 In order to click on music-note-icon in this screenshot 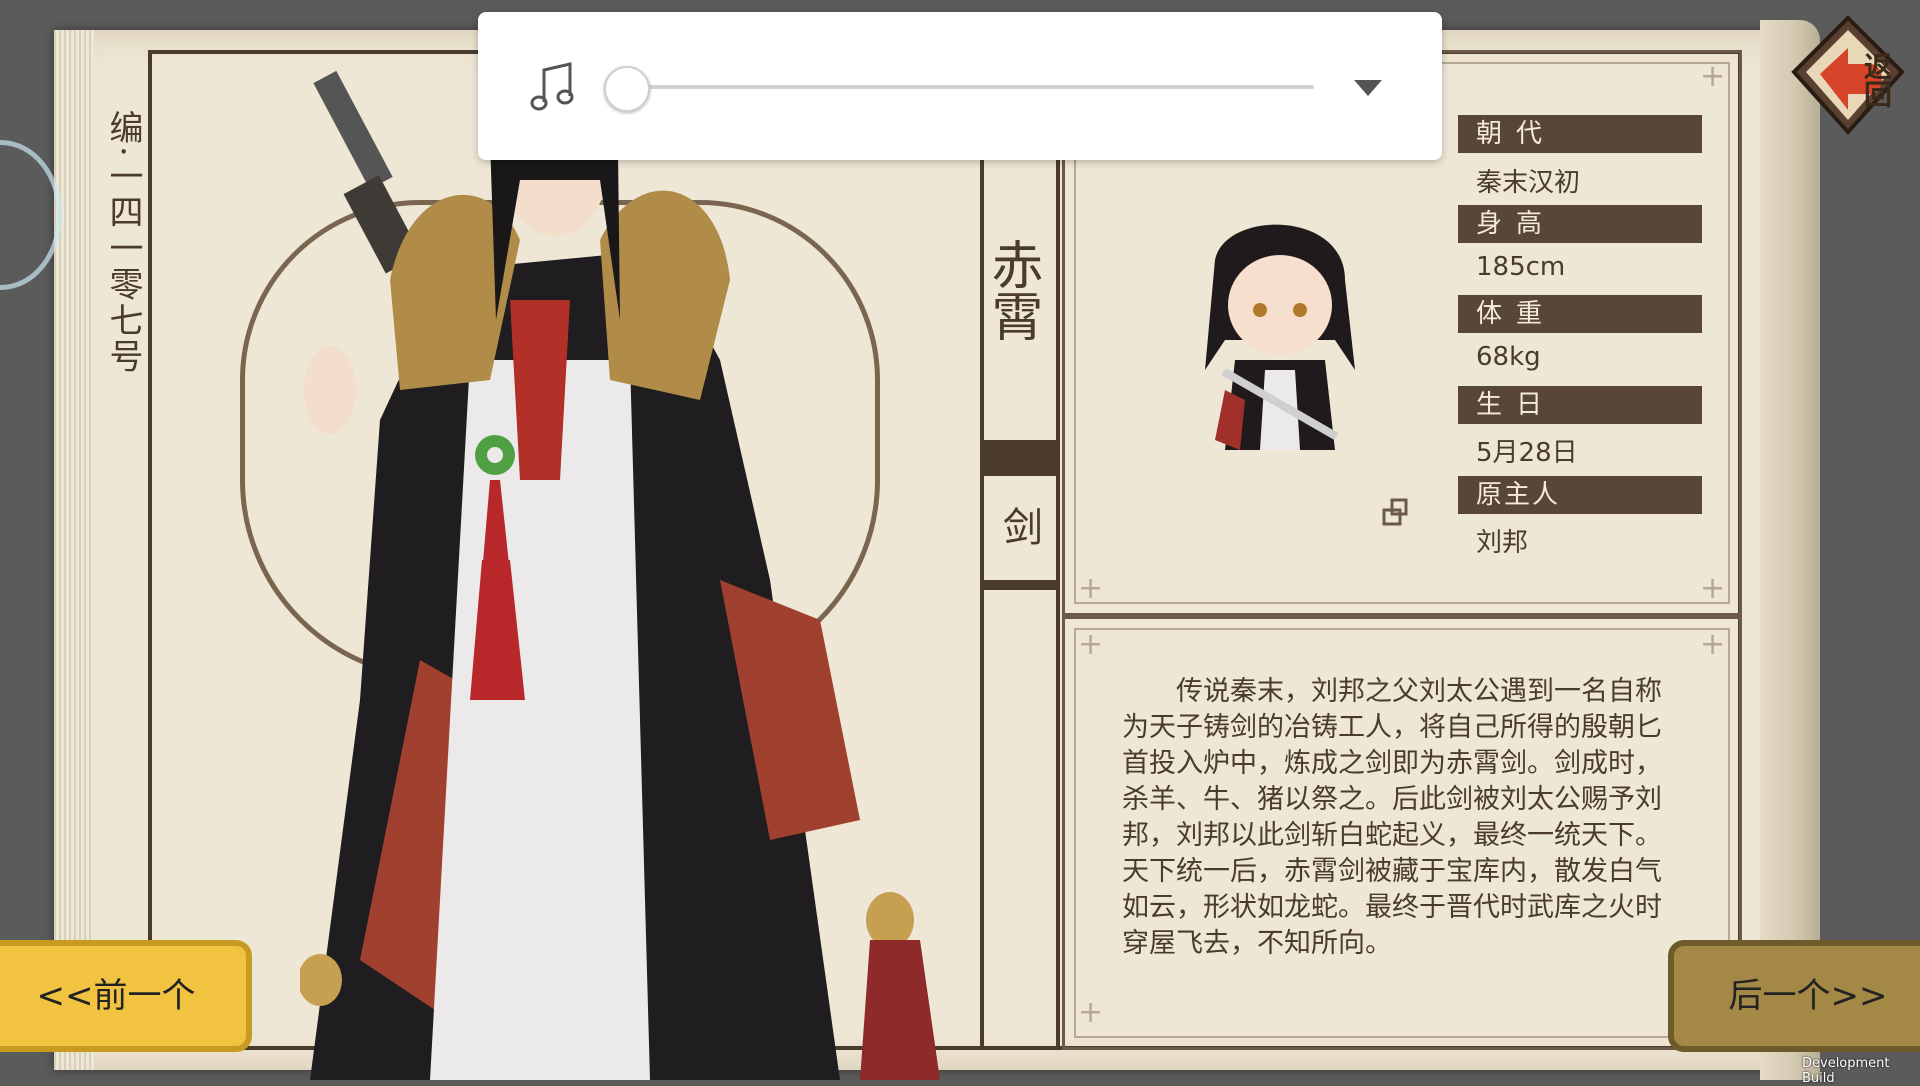, I will do `click(552, 86)`.